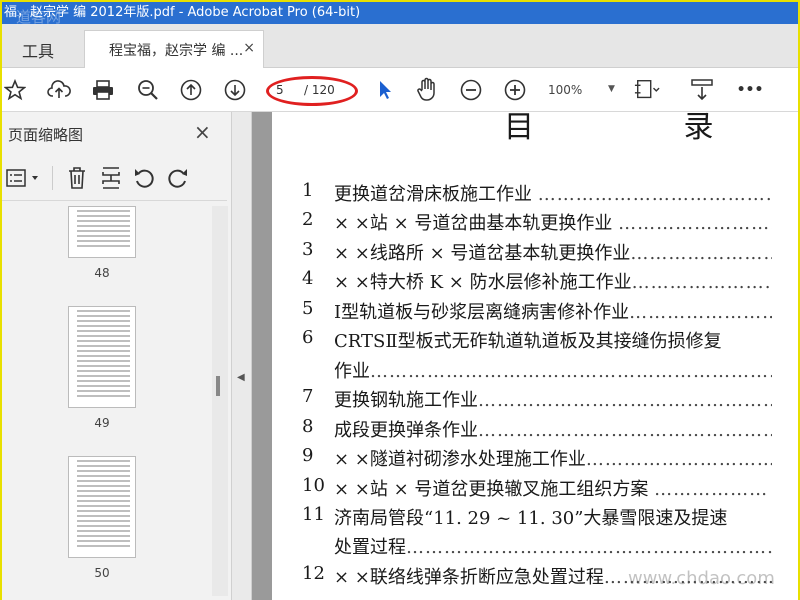  What do you see at coordinates (400, 46) in the screenshot?
I see `tab-bar: 工具 程宝福，赵宗学 编 ... ×` at bounding box center [400, 46].